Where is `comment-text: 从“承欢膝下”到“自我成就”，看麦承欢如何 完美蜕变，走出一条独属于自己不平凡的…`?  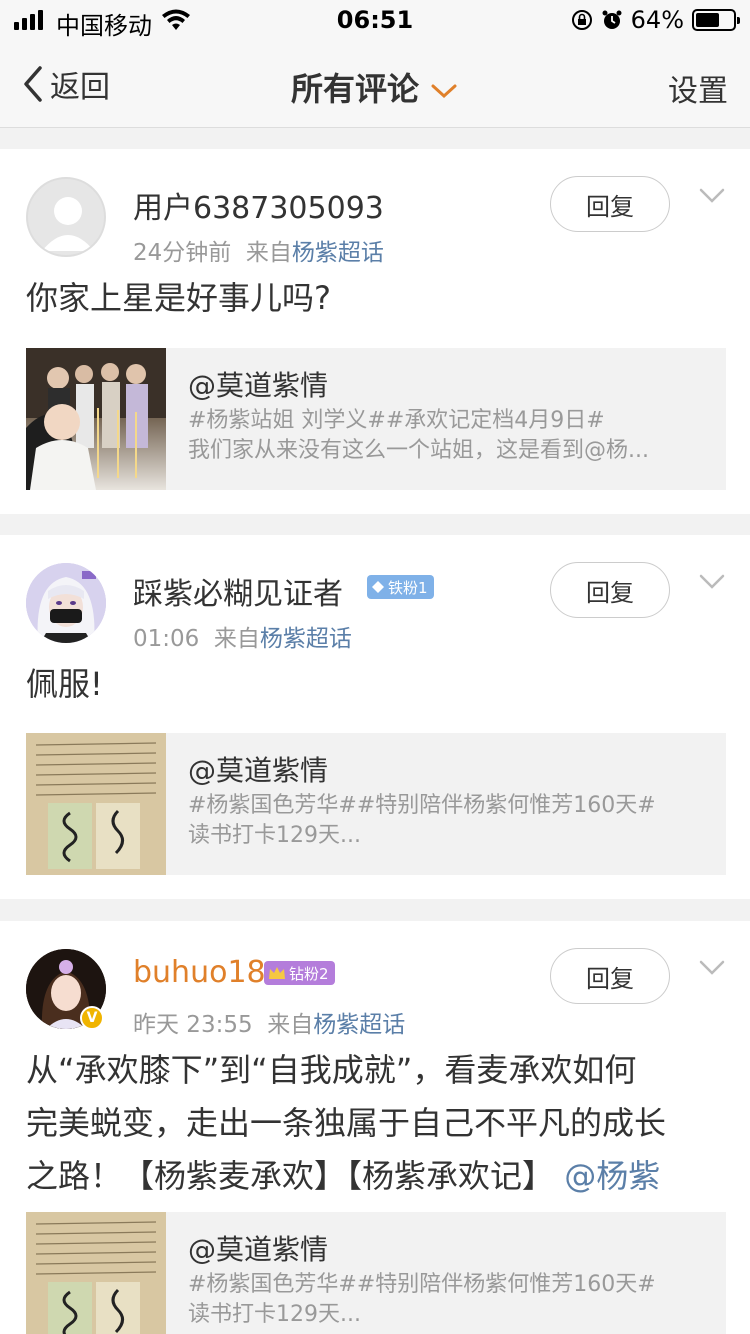
comment-text: 从“承欢膝下”到“自我成就”，看麦承欢如何 完美蜕变，走出一条独属于自己不平凡的… is located at coordinates (376, 1123).